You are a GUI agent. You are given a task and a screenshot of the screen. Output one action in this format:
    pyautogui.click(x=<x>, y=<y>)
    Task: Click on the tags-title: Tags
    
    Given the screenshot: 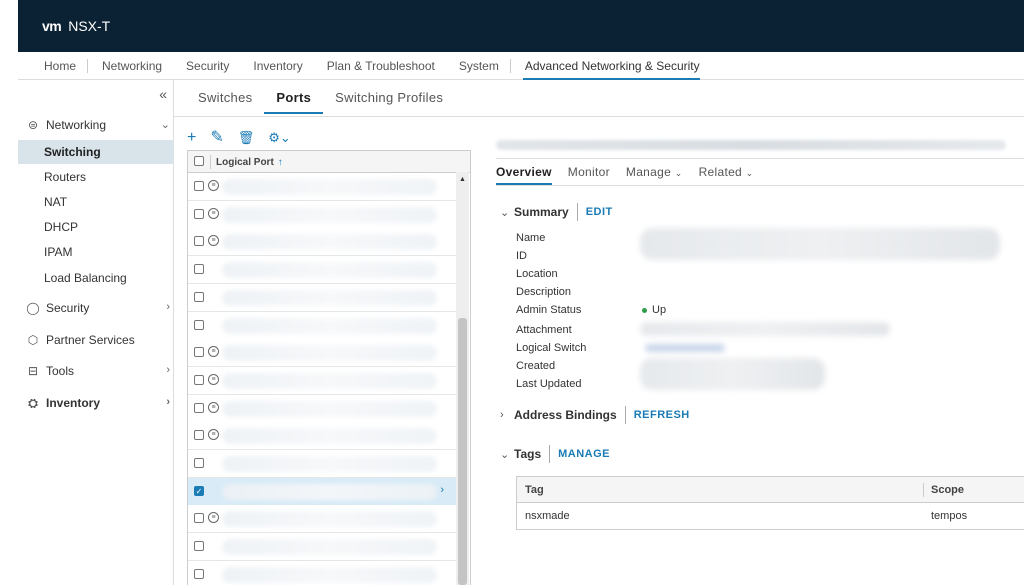 What is the action you would take?
    pyautogui.click(x=528, y=454)
    